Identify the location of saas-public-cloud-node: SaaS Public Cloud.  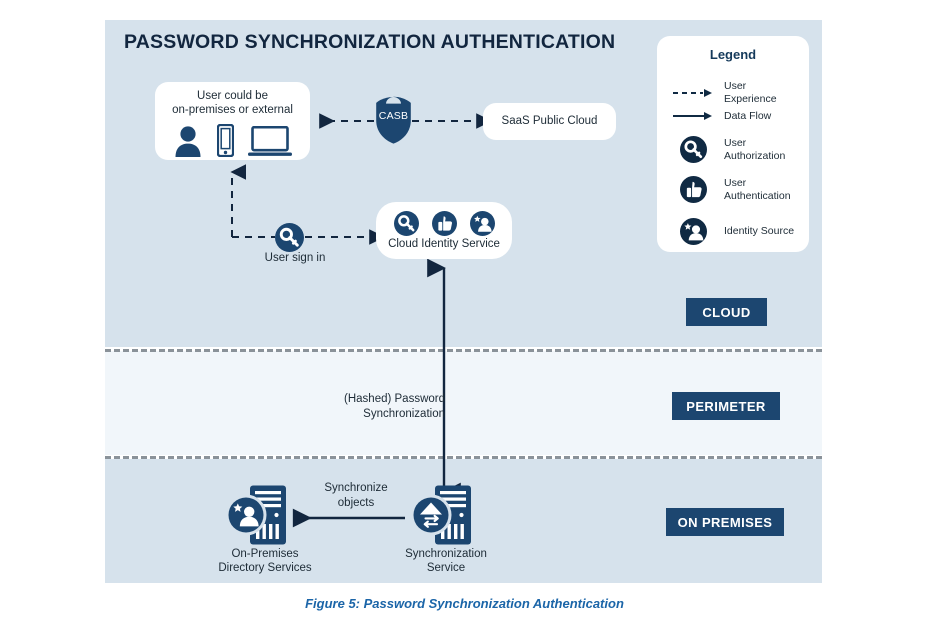
(549, 121).